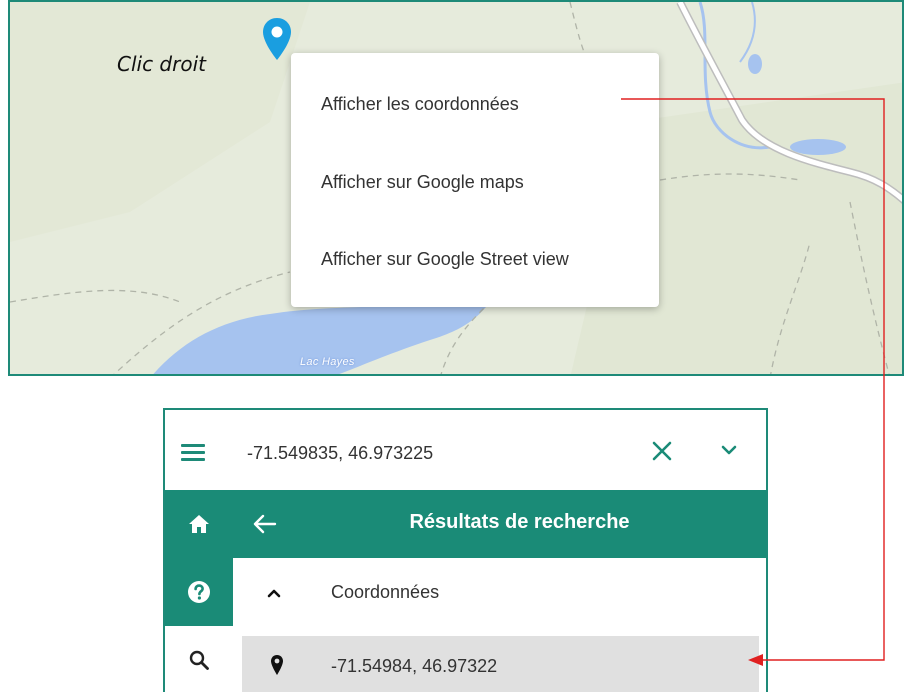 Image resolution: width=906 pixels, height=692 pixels. I want to click on hamburger-icon, so click(193, 452).